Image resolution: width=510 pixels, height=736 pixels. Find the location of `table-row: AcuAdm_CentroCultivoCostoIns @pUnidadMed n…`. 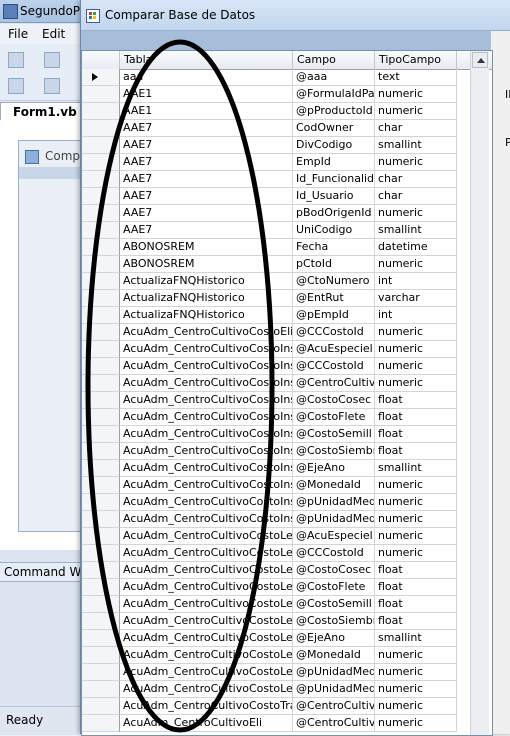

table-row: AcuAdm_CentroCultivoCostoIns @pUnidadMed n… is located at coordinates (287, 502).